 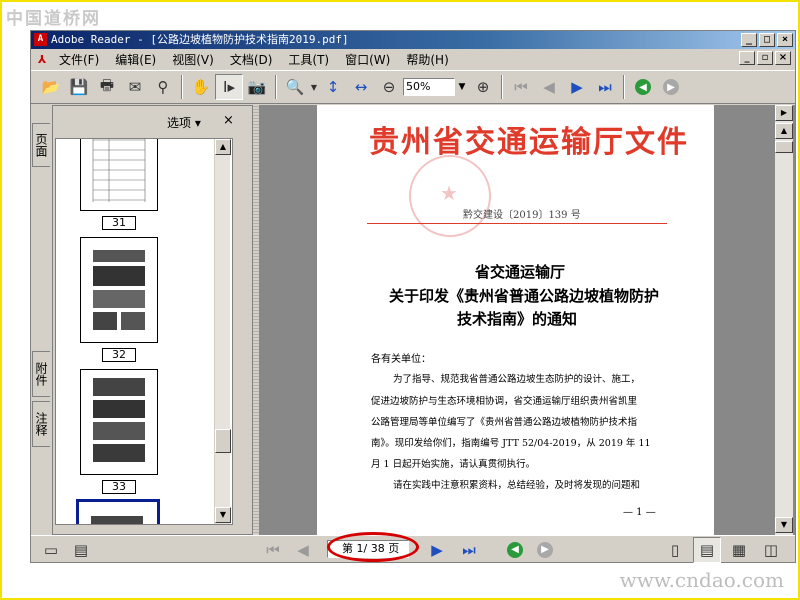 What do you see at coordinates (333, 87) in the screenshot?
I see `fit-page-icon: ↕` at bounding box center [333, 87].